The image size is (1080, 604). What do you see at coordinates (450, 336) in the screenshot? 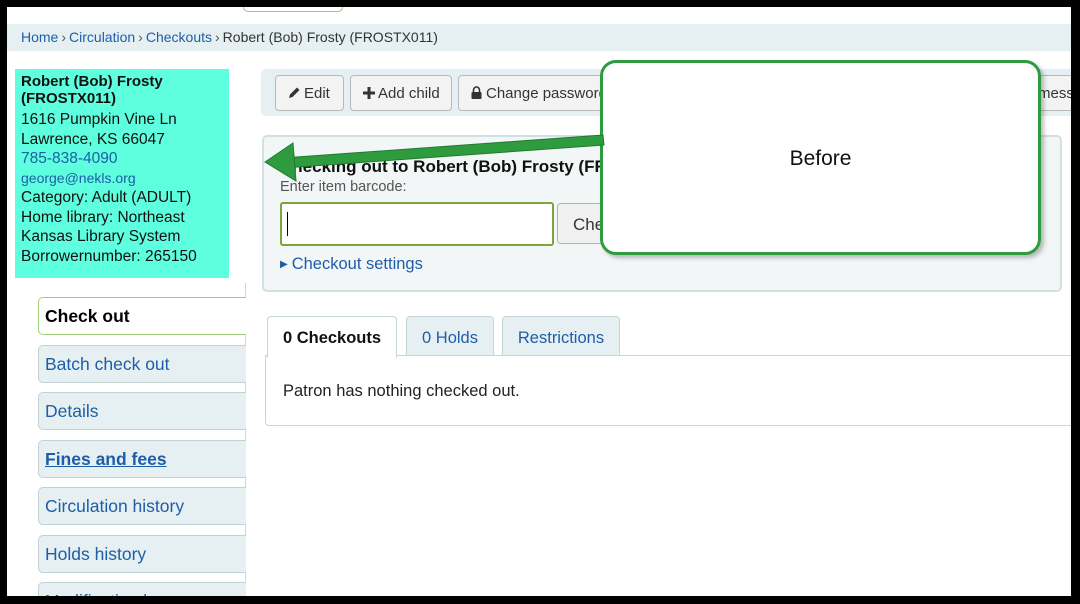
I see `tab-holds: 0 Holds` at bounding box center [450, 336].